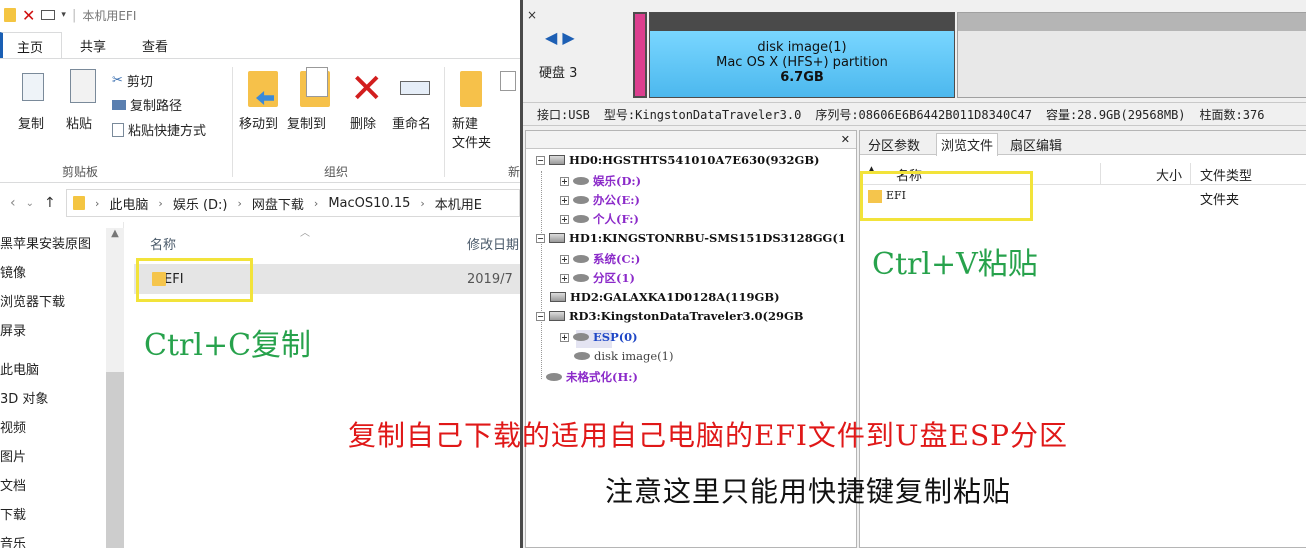 This screenshot has height=548, width=1306. I want to click on move-to-button: 移动到, so click(258, 122).